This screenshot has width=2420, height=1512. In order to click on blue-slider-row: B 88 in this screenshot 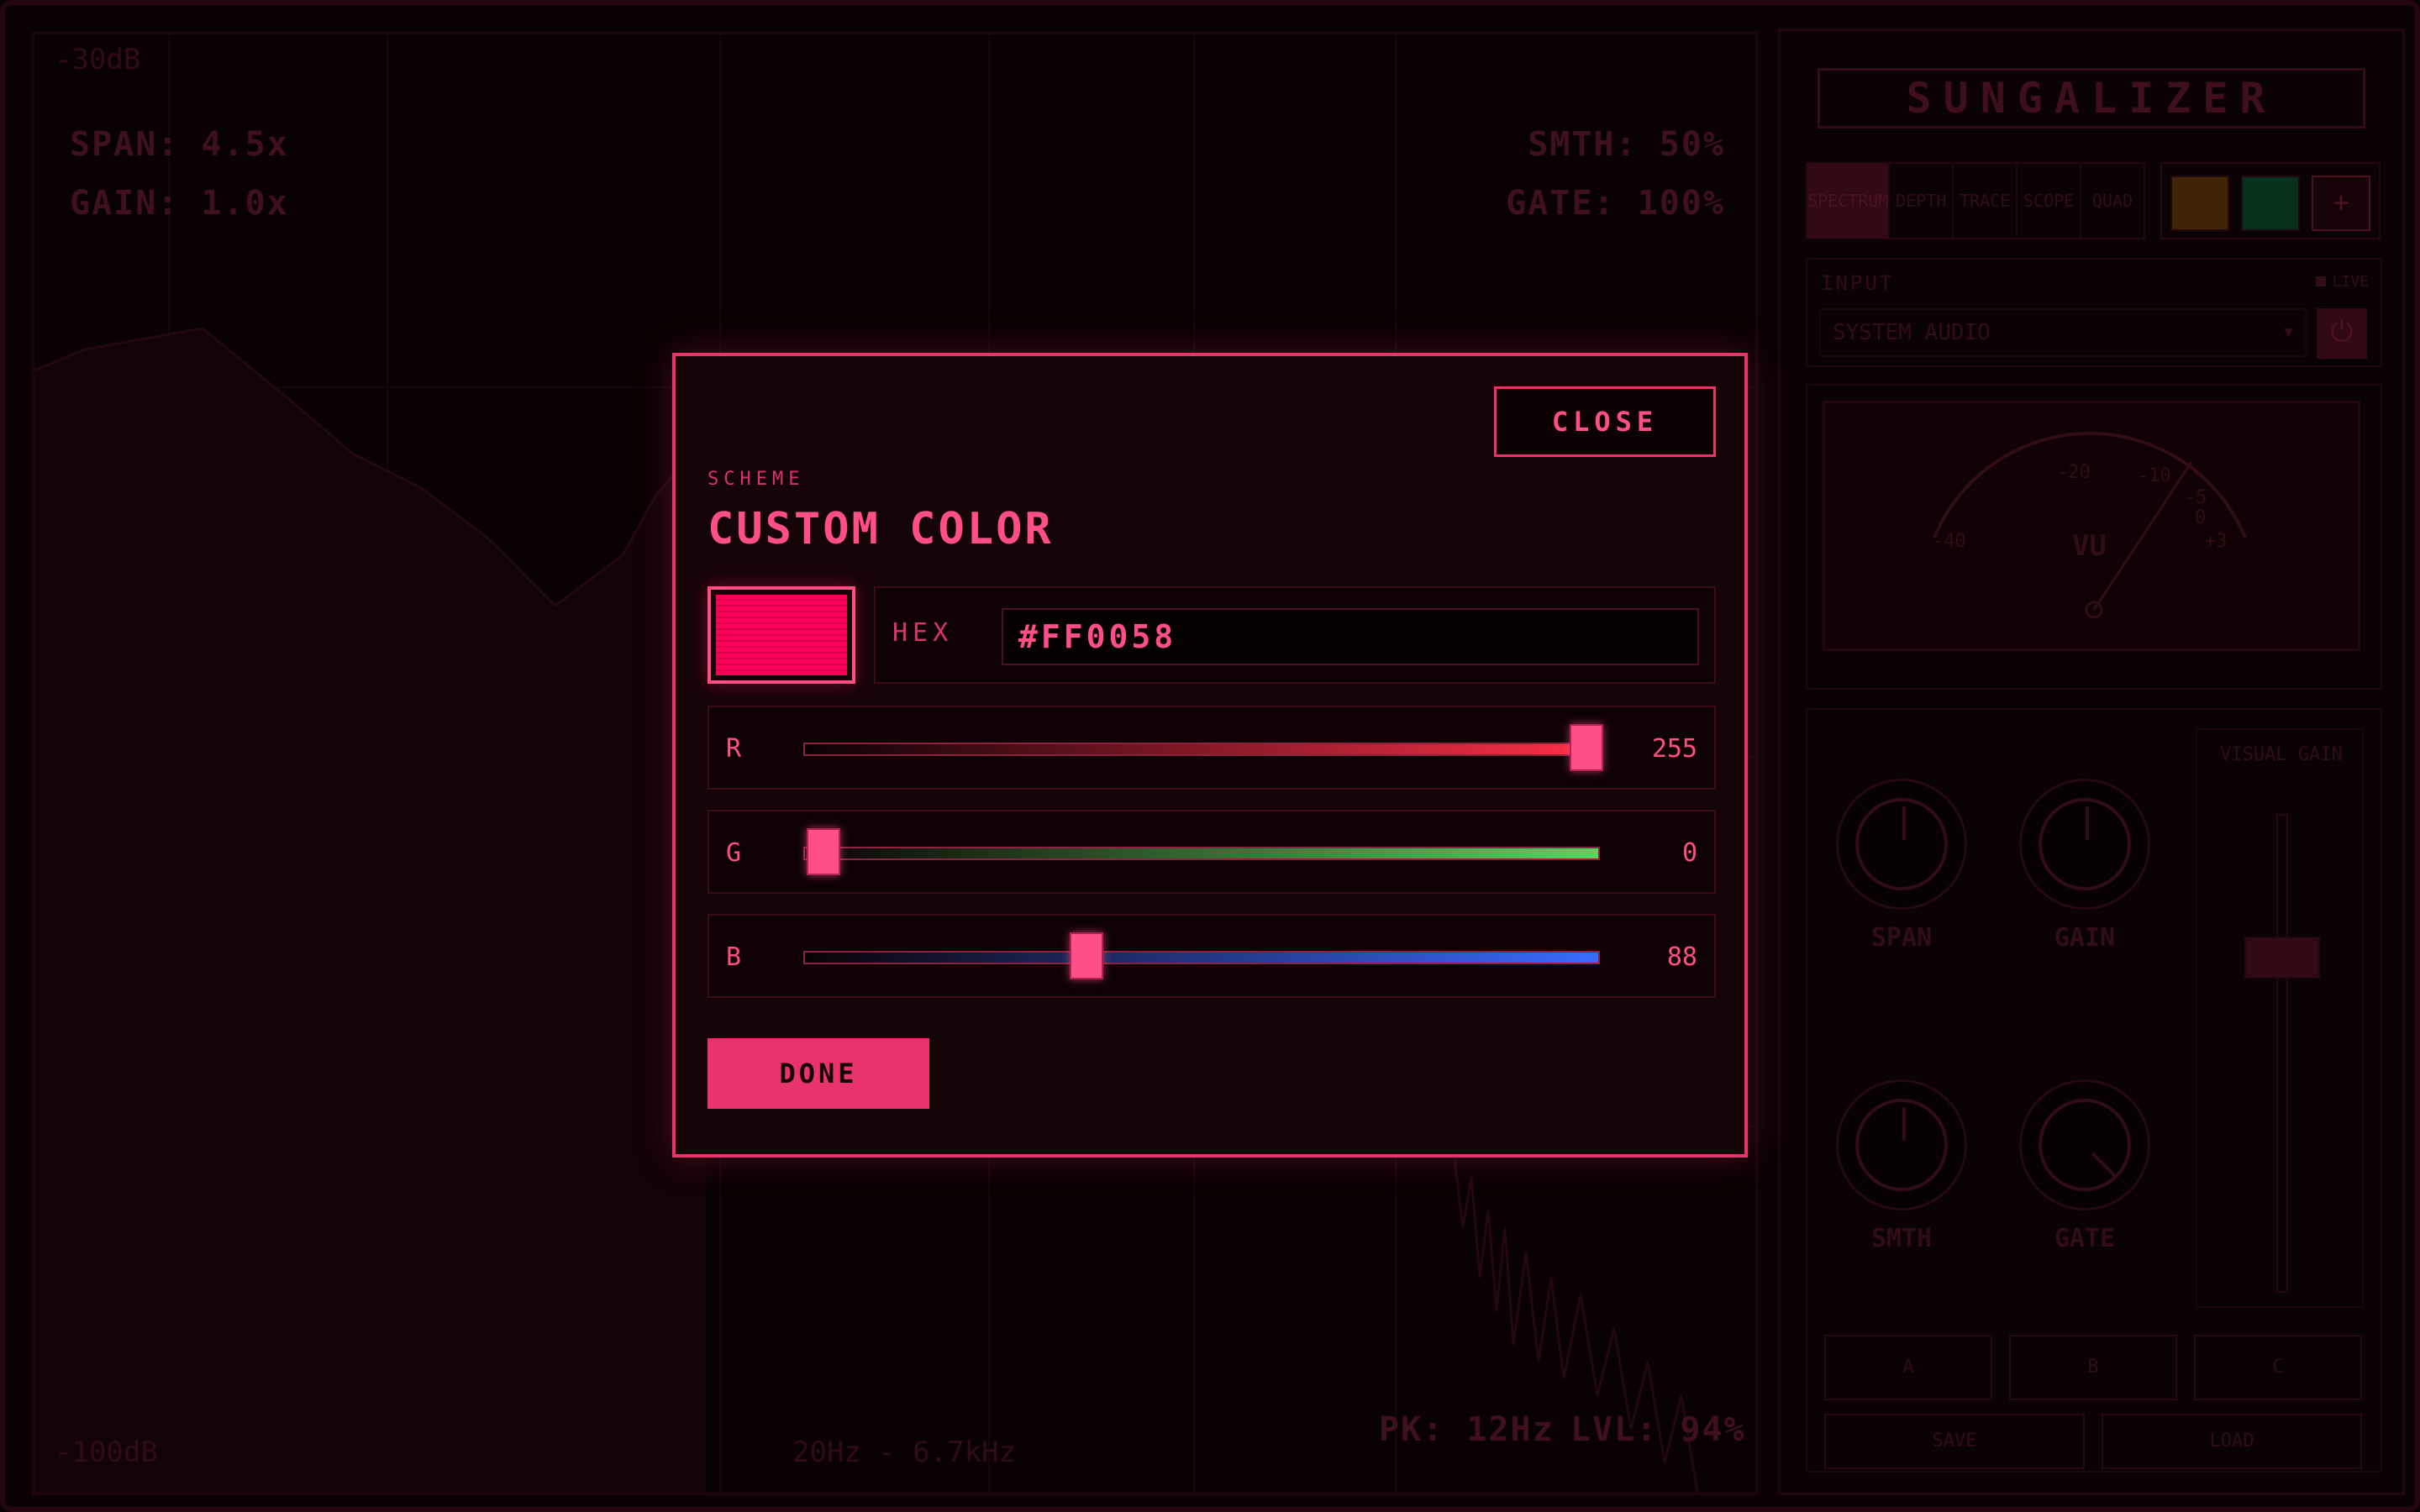, I will do `click(1212, 956)`.